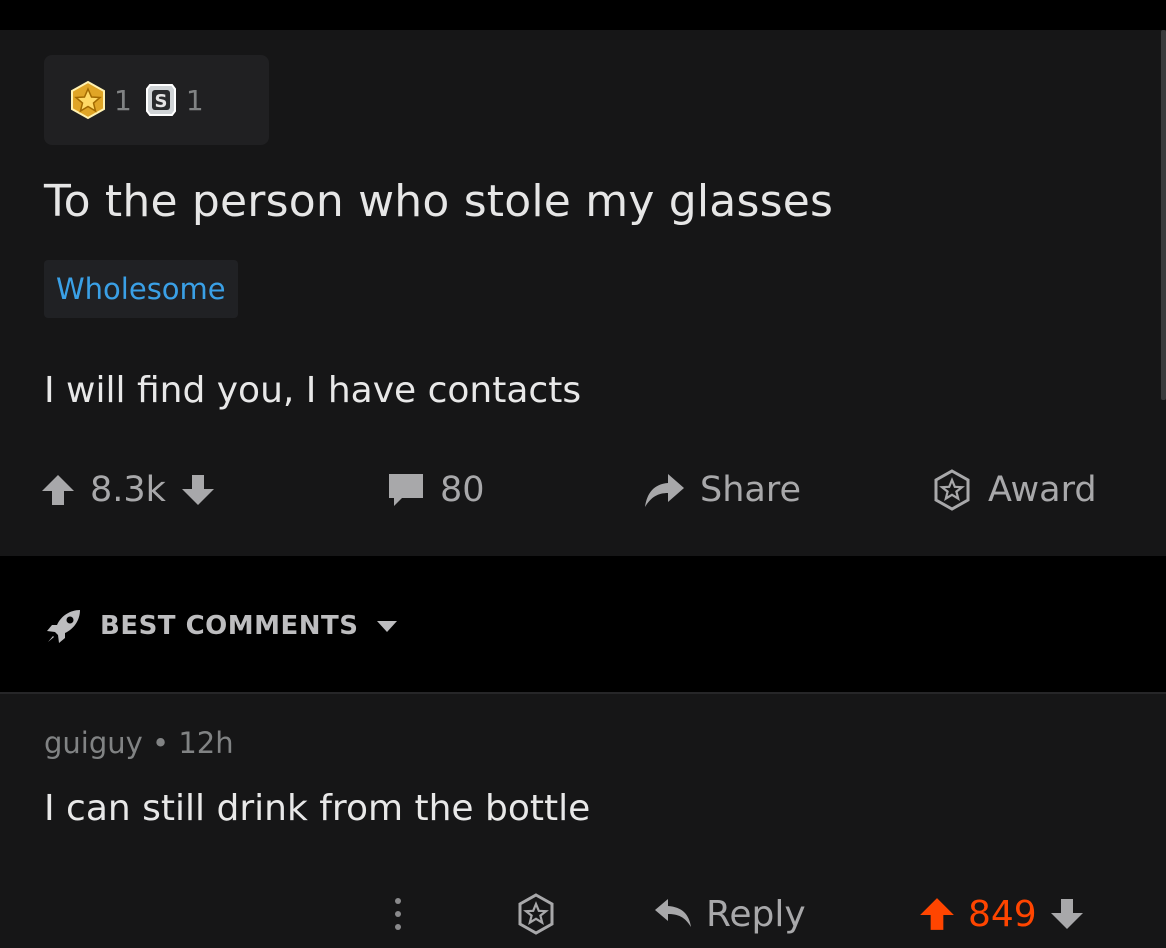 Image resolution: width=1166 pixels, height=948 pixels. I want to click on comment-author: guiguy, so click(93, 743).